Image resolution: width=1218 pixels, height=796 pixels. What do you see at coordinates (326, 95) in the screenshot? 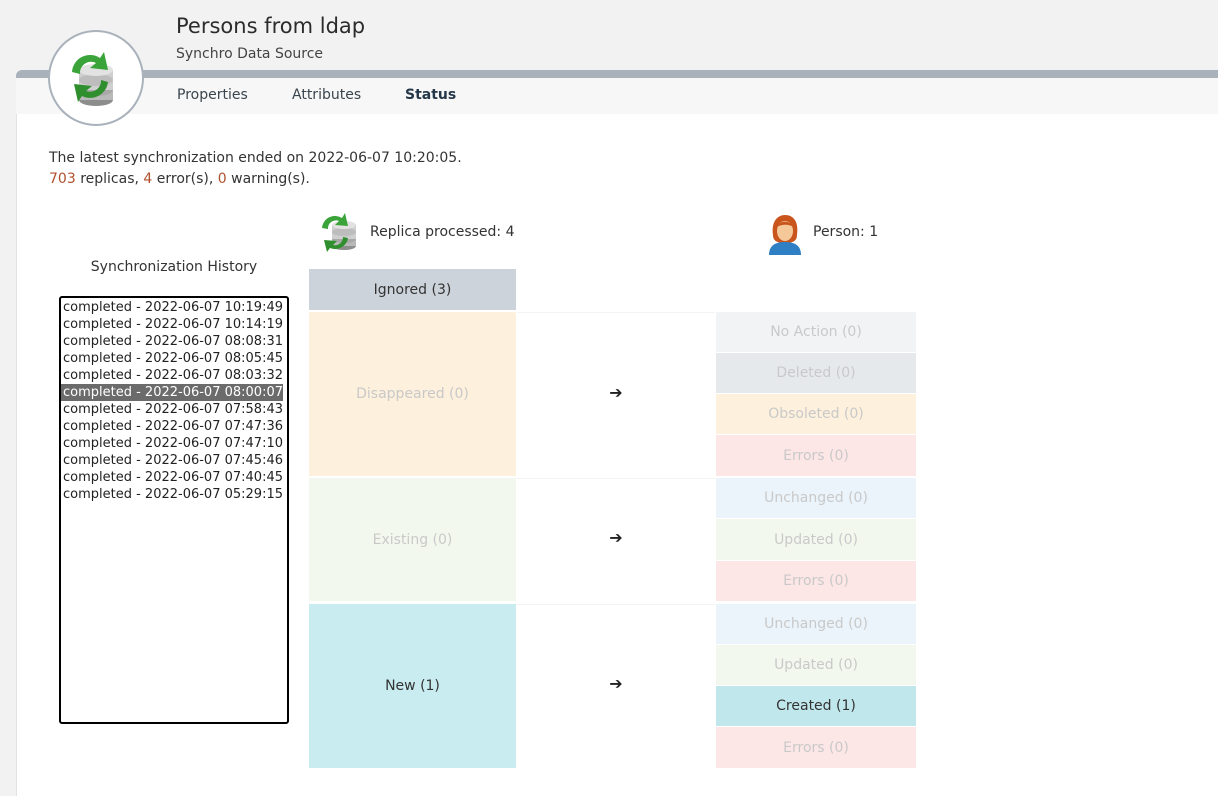
I see `tab-attributes: Attributes` at bounding box center [326, 95].